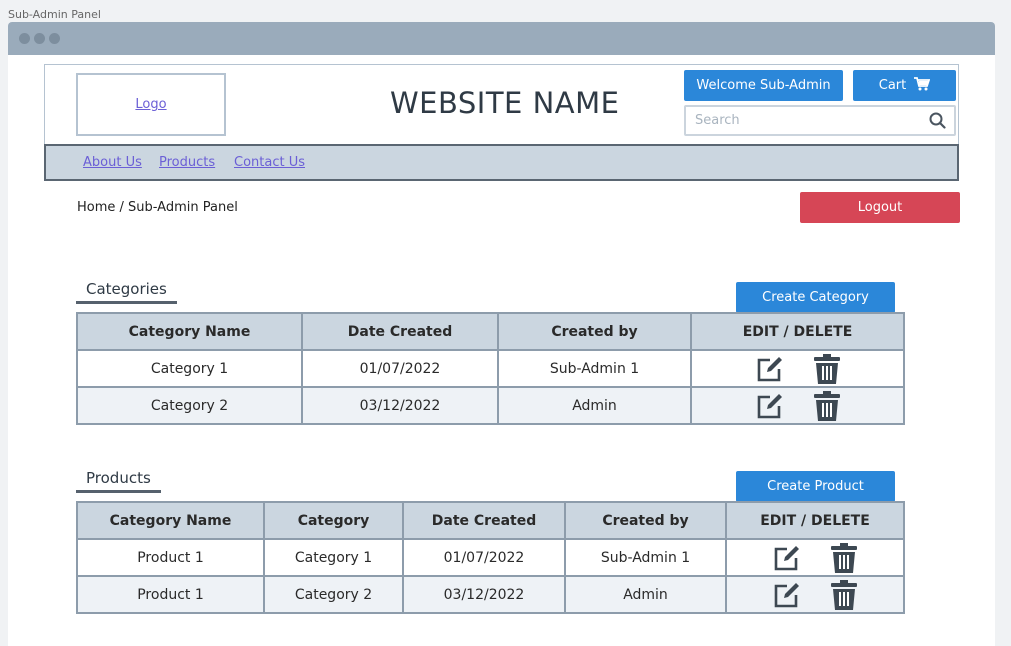 The height and width of the screenshot is (646, 1011). Describe the element at coordinates (763, 85) in the screenshot. I see `welcome-button: Welcome Sub-Admin` at that location.